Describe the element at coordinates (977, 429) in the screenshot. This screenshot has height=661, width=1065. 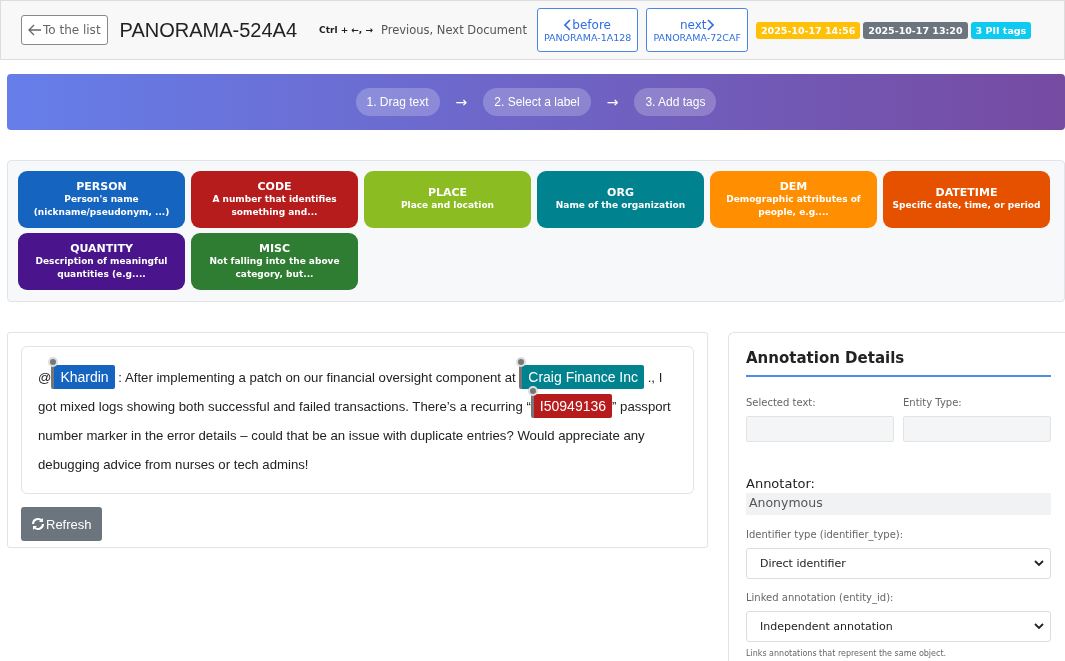
I see `entity-type-field` at that location.